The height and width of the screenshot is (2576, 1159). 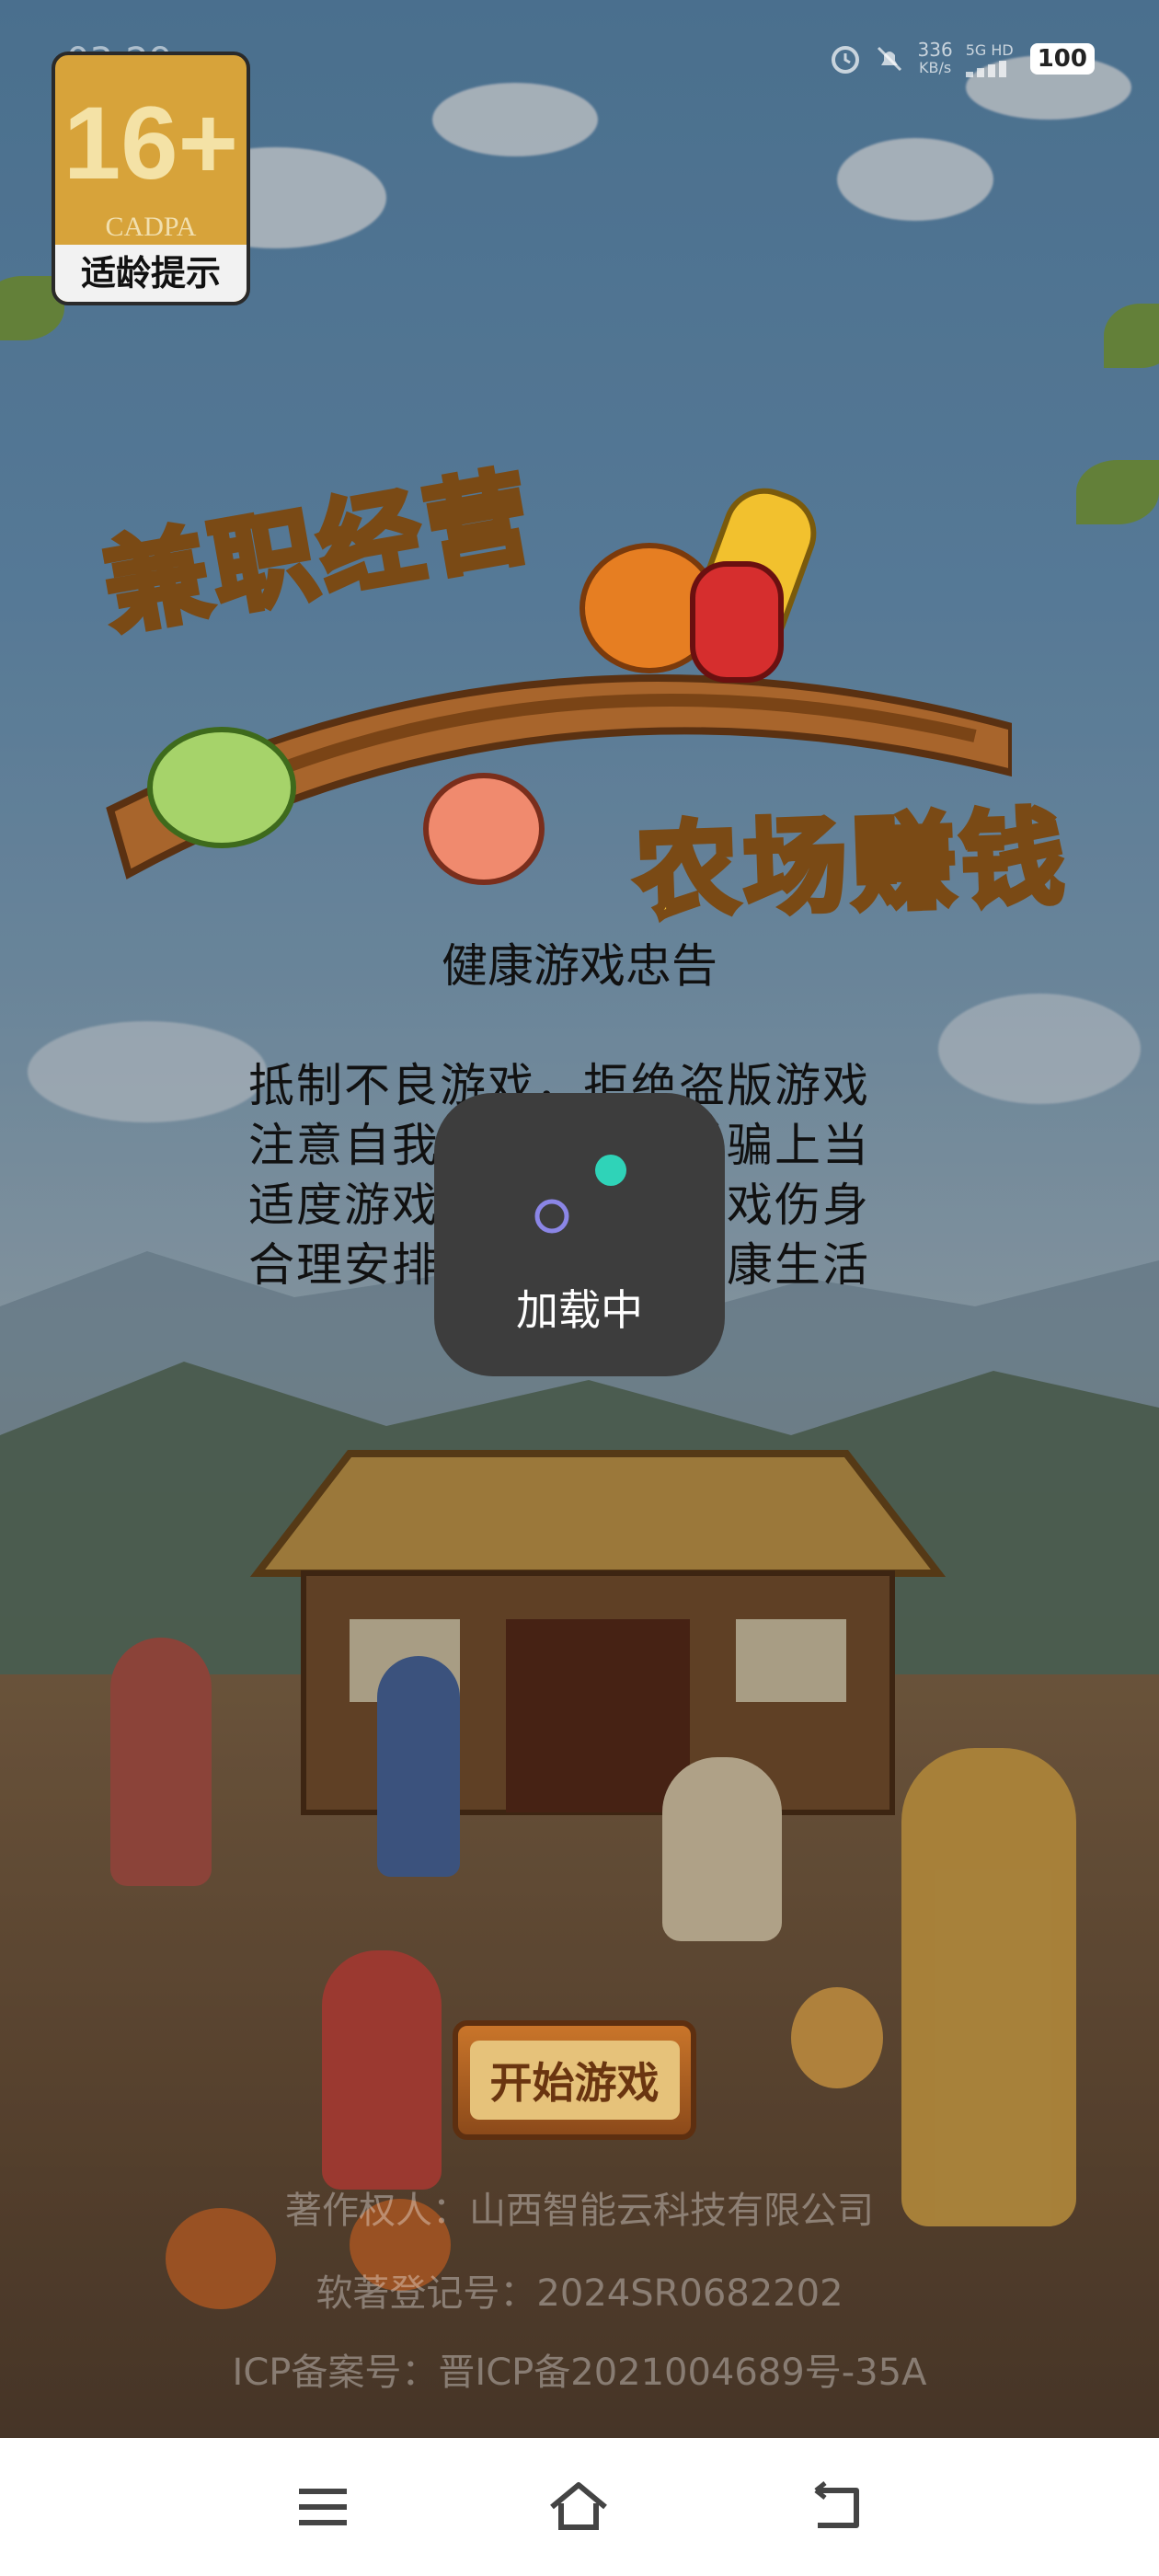 I want to click on network-speed-value: 336, so click(x=935, y=50).